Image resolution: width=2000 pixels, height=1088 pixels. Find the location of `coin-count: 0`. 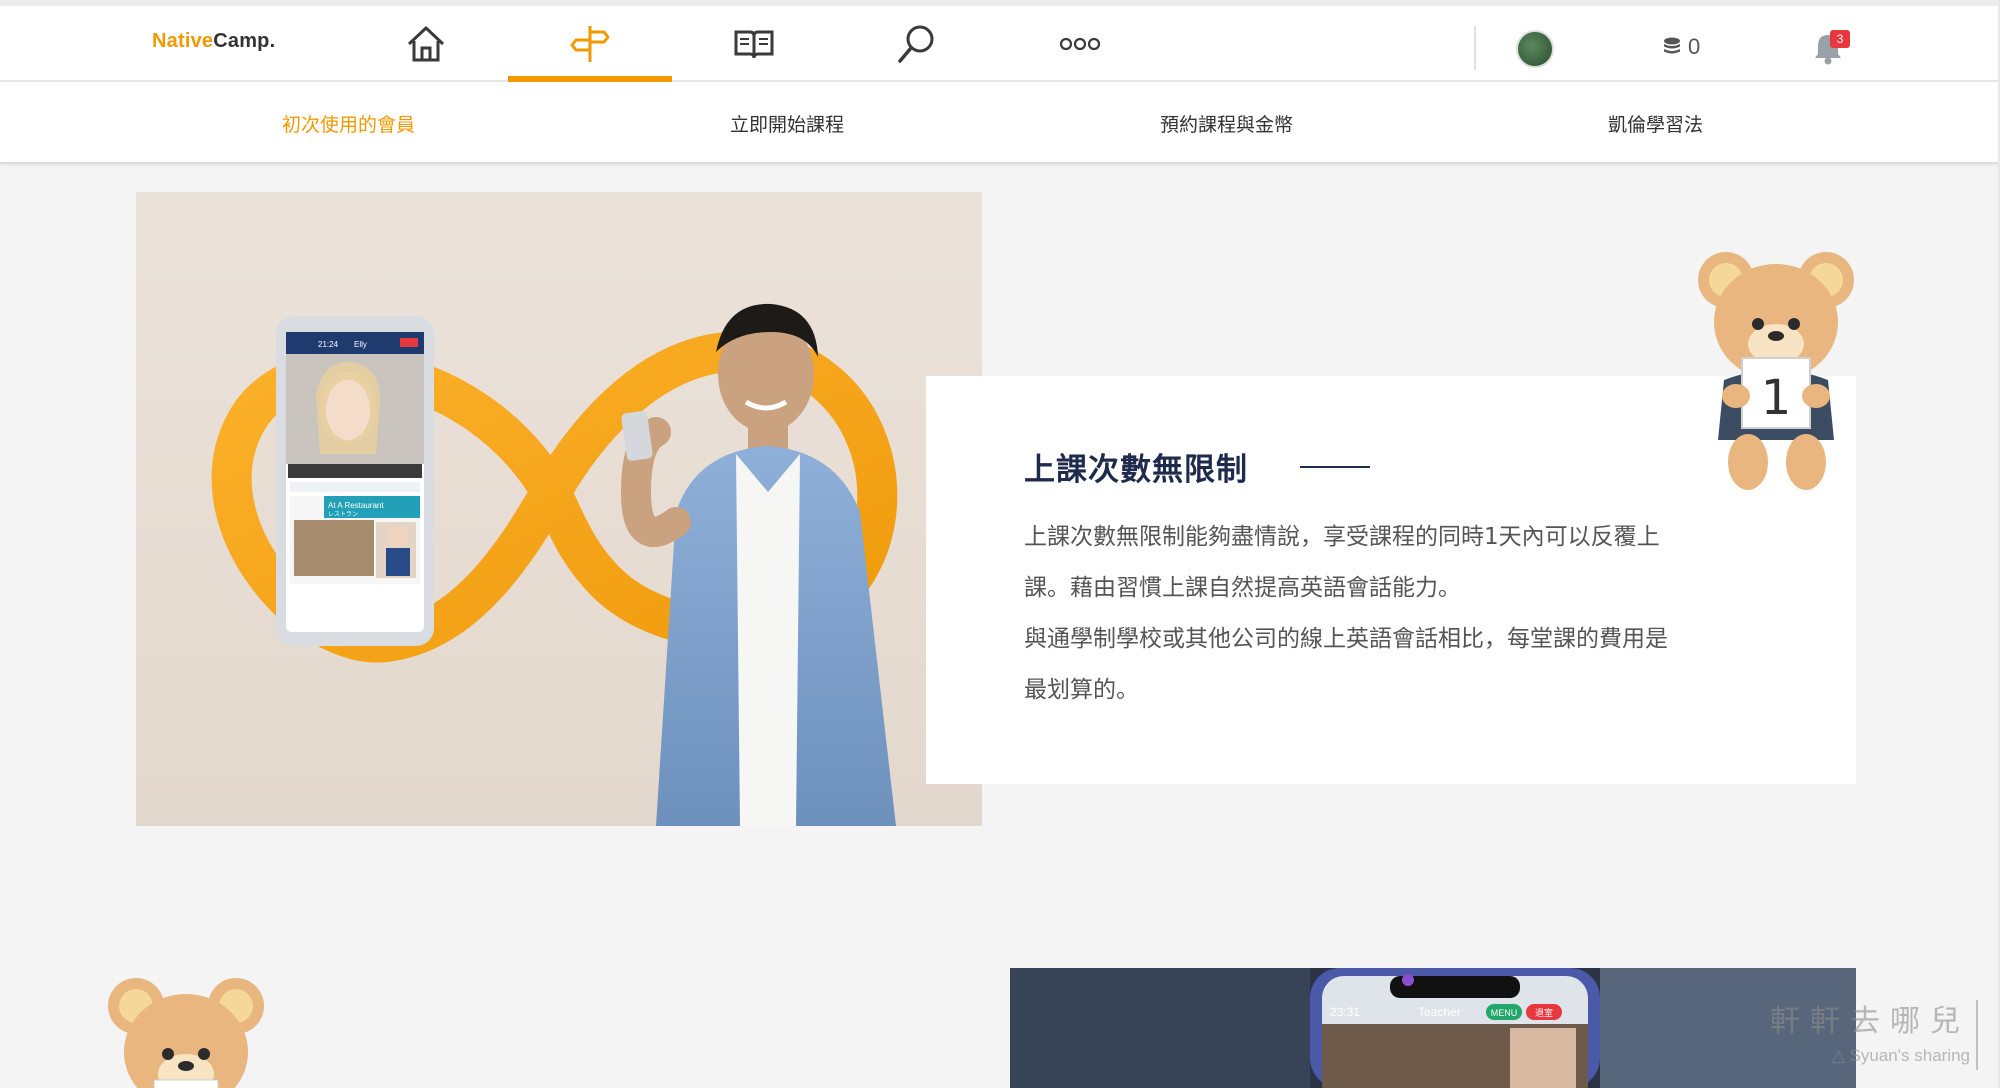

coin-count: 0 is located at coordinates (1694, 46).